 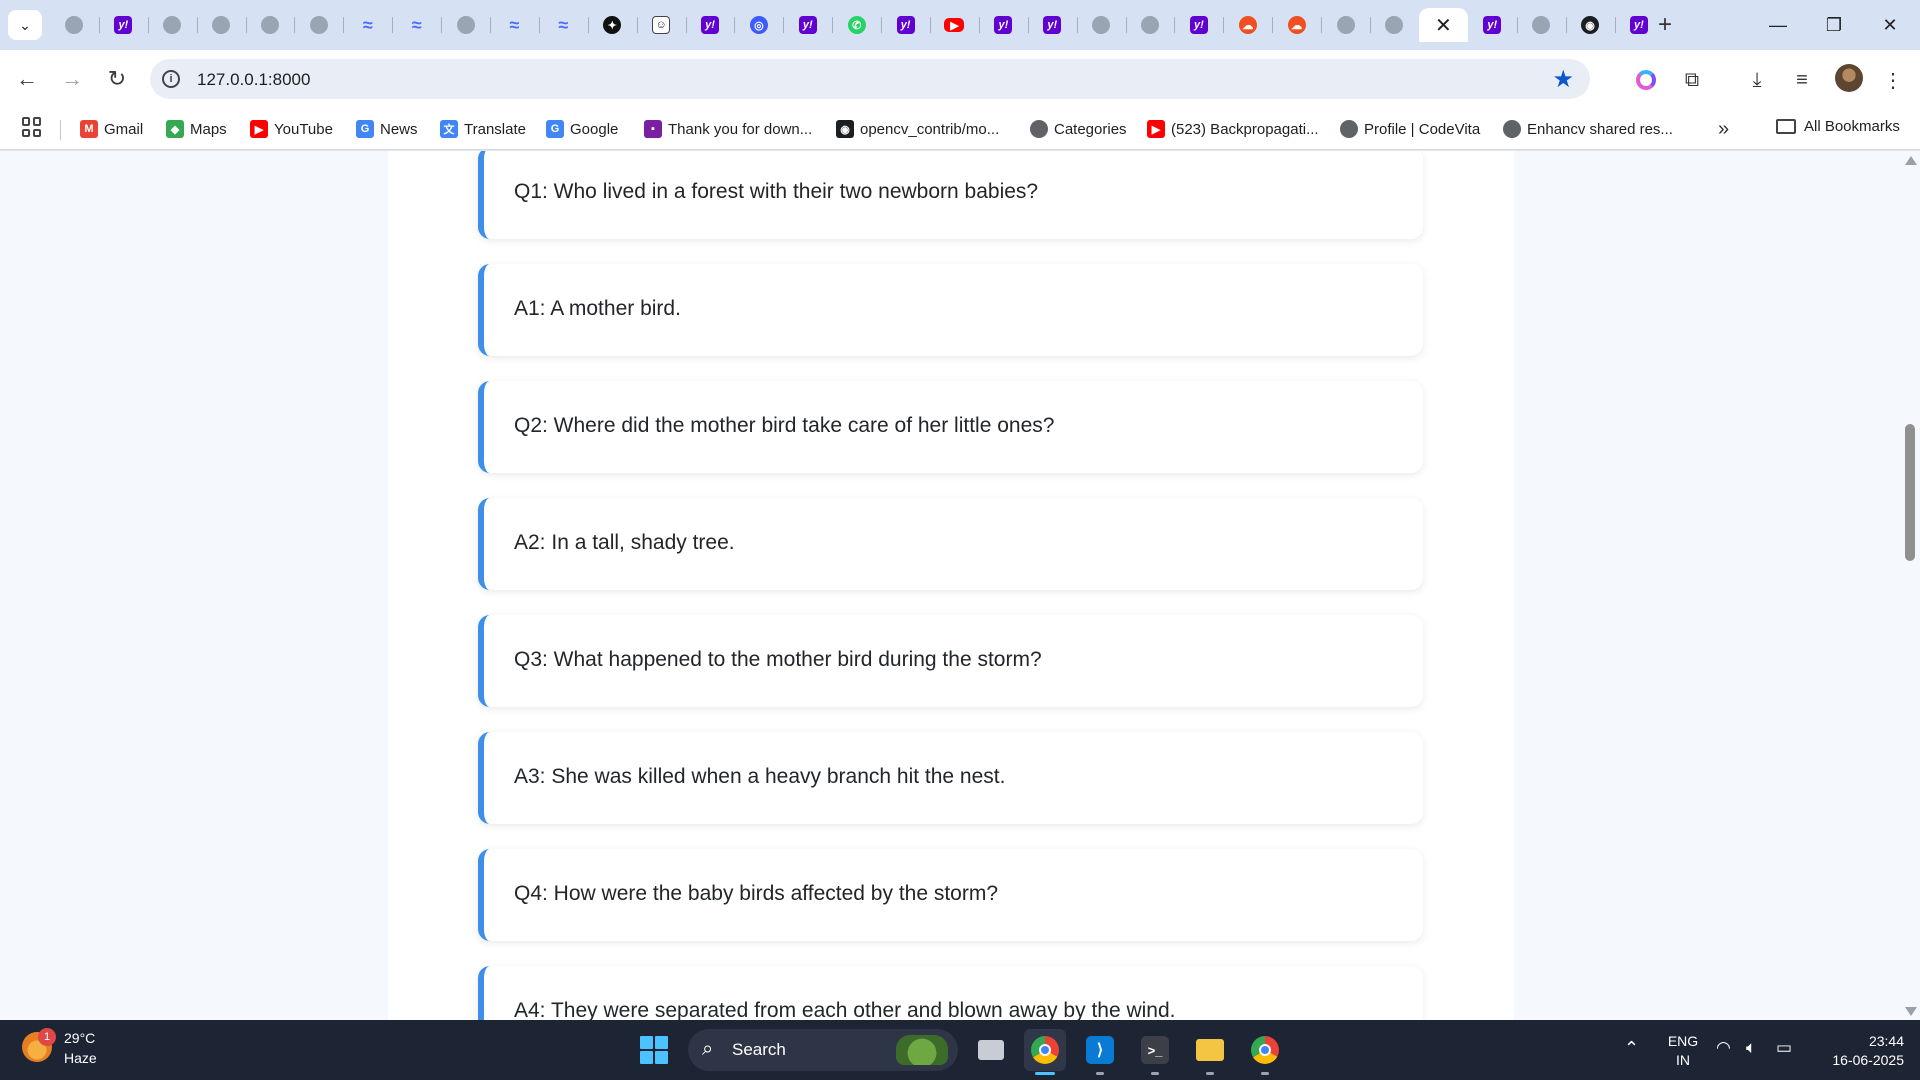 What do you see at coordinates (387, 129) in the screenshot?
I see `bookmark-item: G News` at bounding box center [387, 129].